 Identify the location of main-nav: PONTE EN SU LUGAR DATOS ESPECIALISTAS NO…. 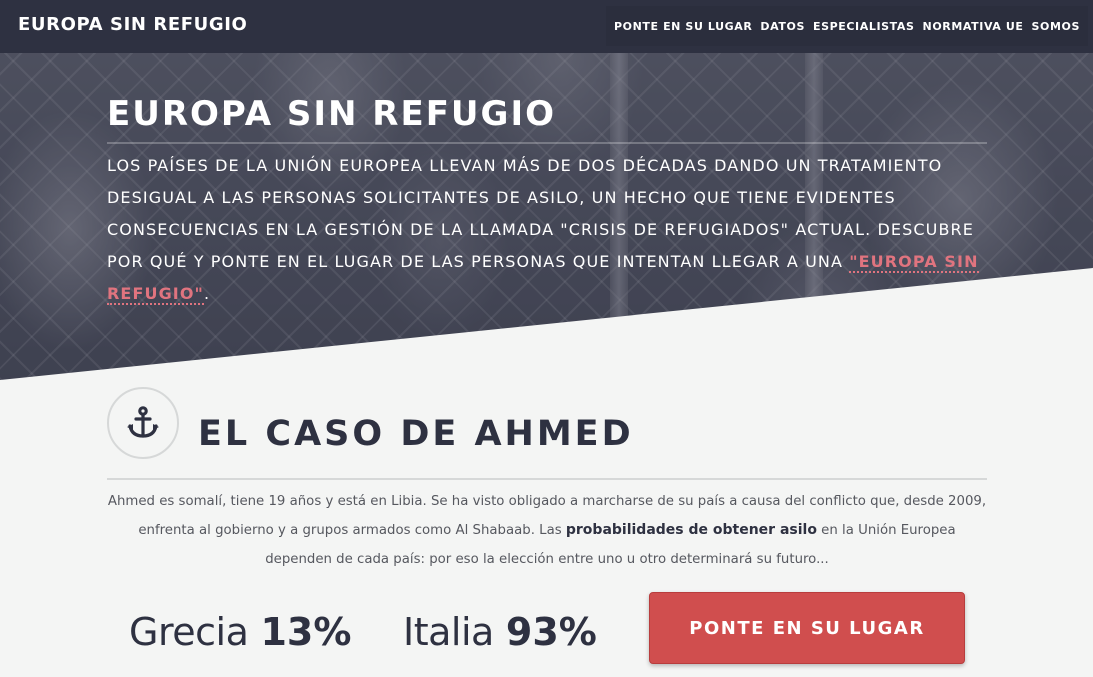
(847, 26).